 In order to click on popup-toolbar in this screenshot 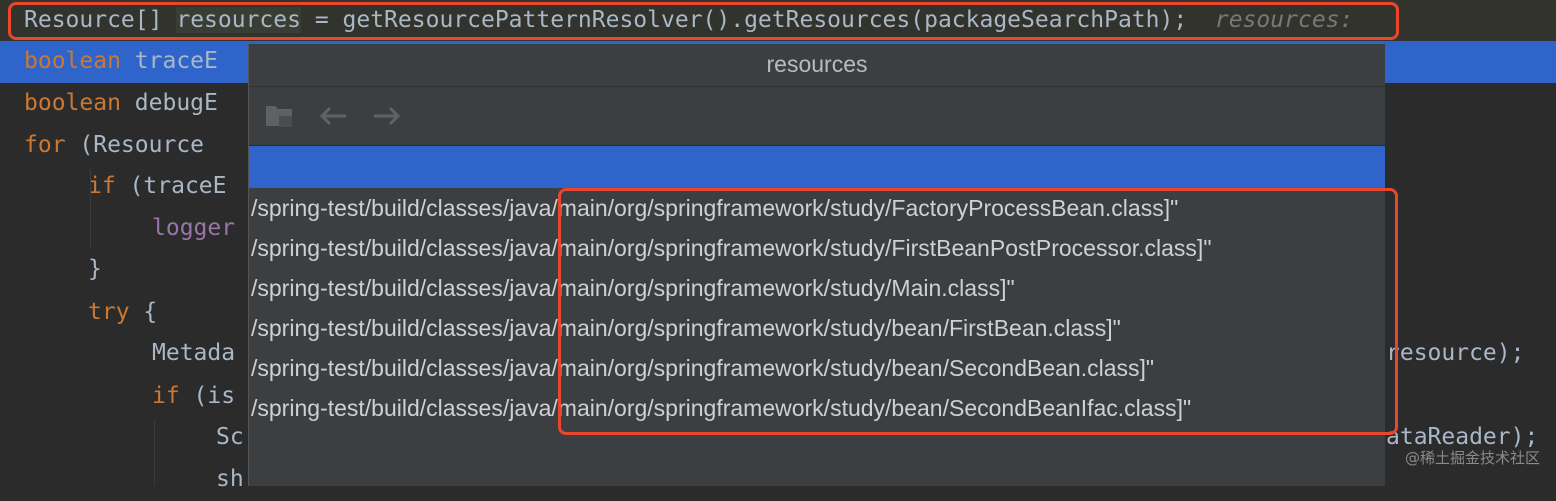, I will do `click(817, 116)`.